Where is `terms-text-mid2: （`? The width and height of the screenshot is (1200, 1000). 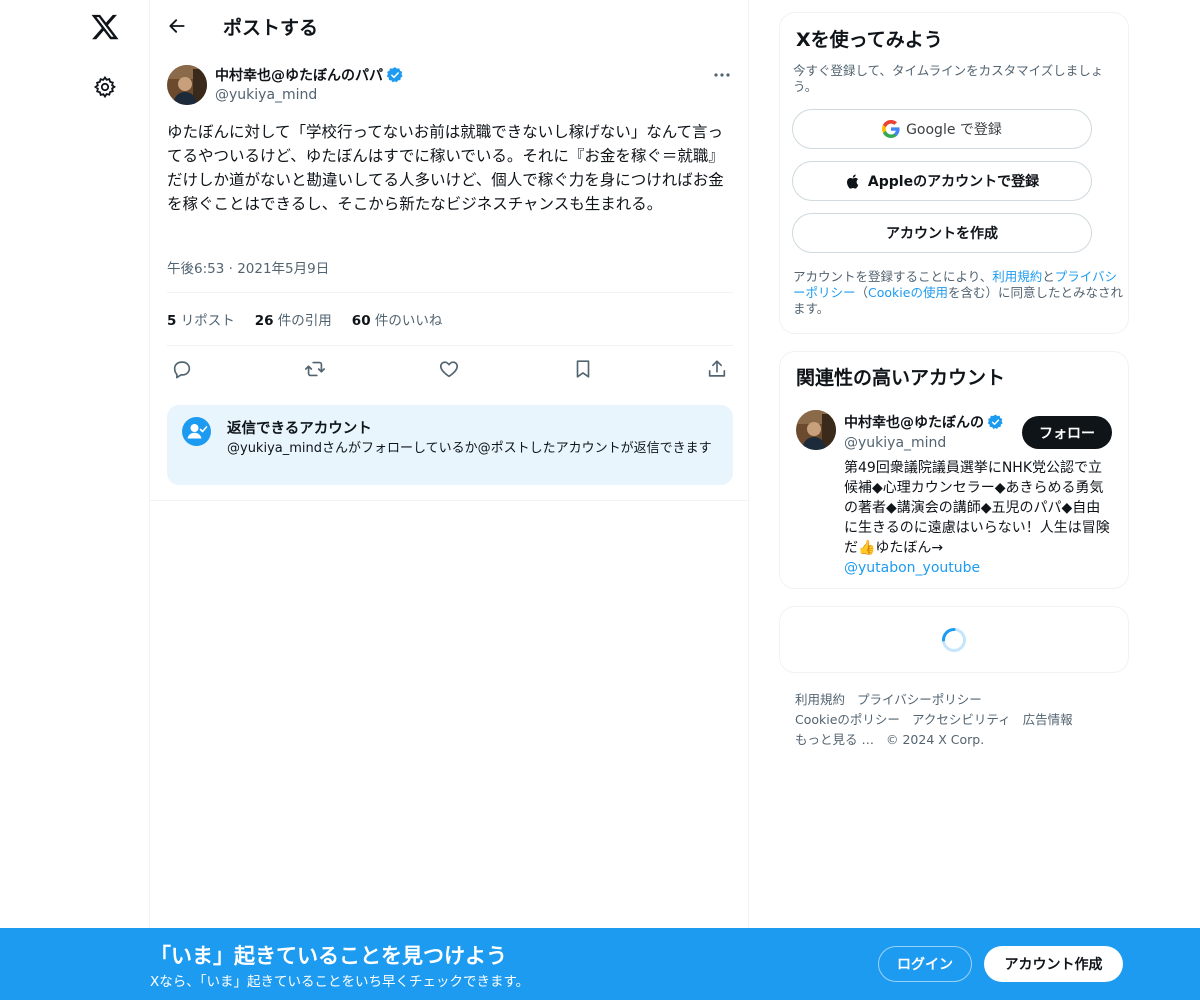
terms-text-mid2: （ is located at coordinates (862, 292).